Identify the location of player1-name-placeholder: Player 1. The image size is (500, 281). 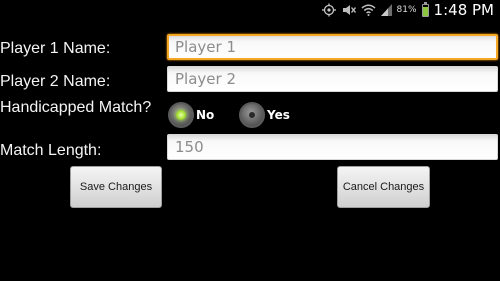
(205, 47).